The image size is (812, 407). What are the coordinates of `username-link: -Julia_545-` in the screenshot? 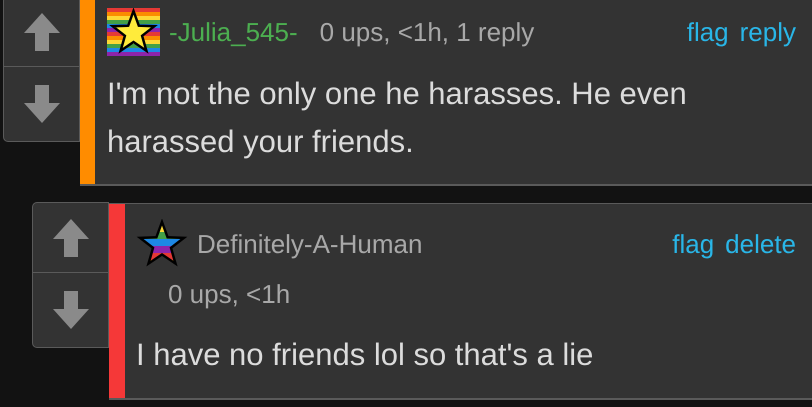 It's located at (233, 32).